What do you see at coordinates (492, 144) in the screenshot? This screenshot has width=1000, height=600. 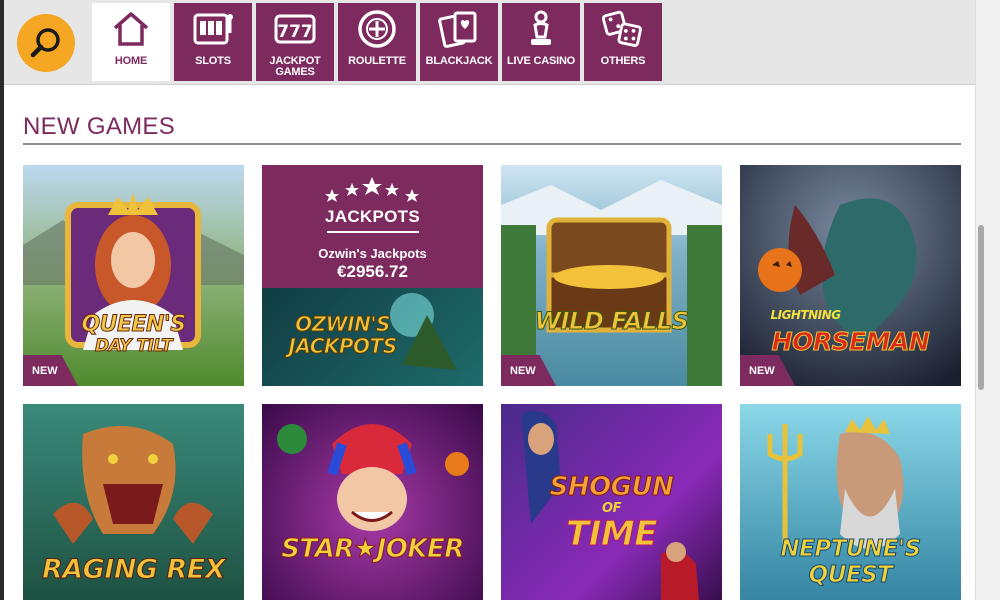 I see `section-divider` at bounding box center [492, 144].